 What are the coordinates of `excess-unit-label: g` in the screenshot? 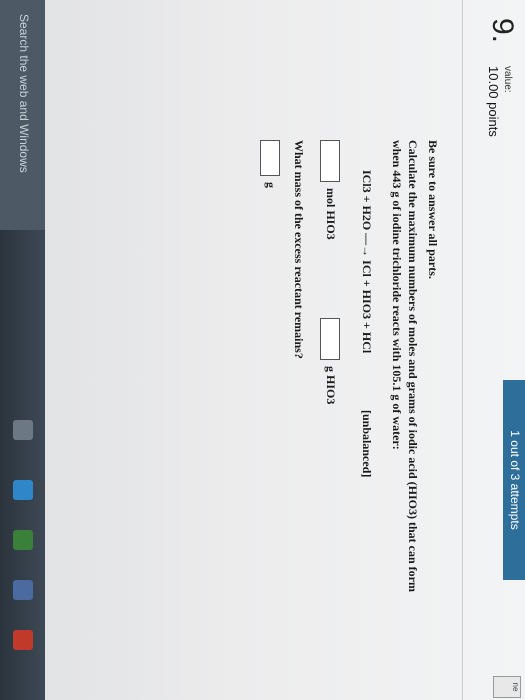 It's located at (271, 185).